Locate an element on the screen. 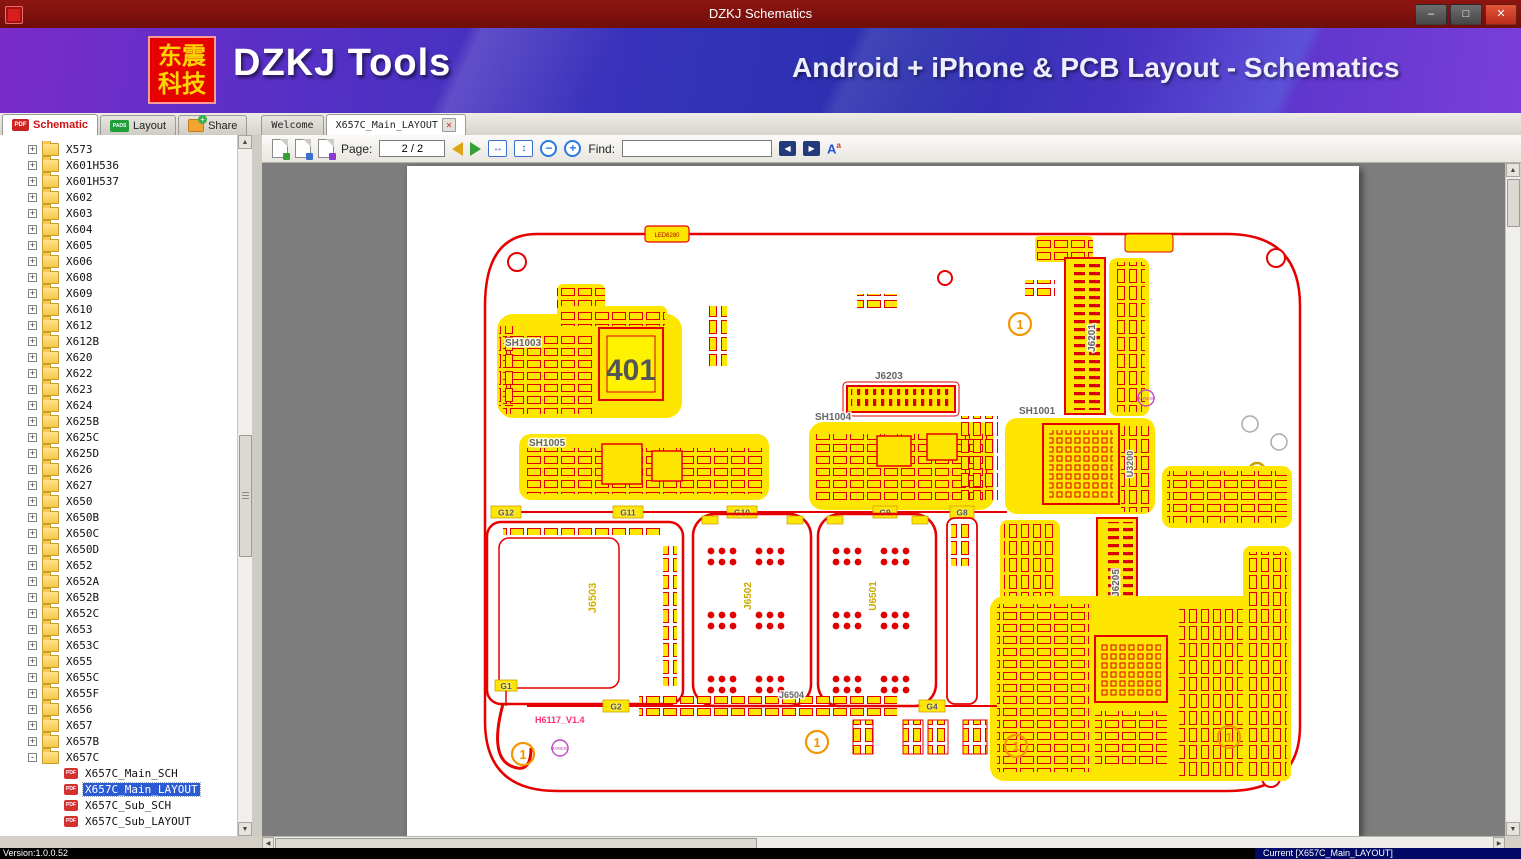 This screenshot has width=1521, height=859. tree-item-folder: + X601H536 is located at coordinates (119, 164).